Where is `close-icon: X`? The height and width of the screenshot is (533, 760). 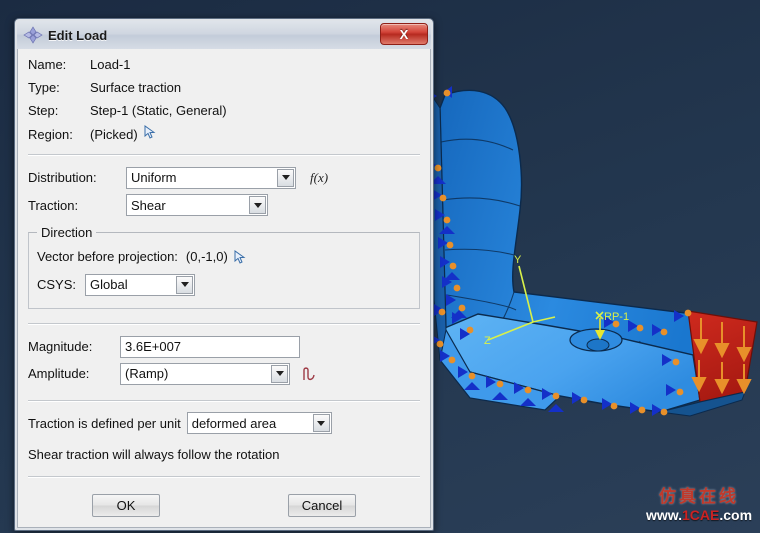
close-icon: X is located at coordinates (404, 34).